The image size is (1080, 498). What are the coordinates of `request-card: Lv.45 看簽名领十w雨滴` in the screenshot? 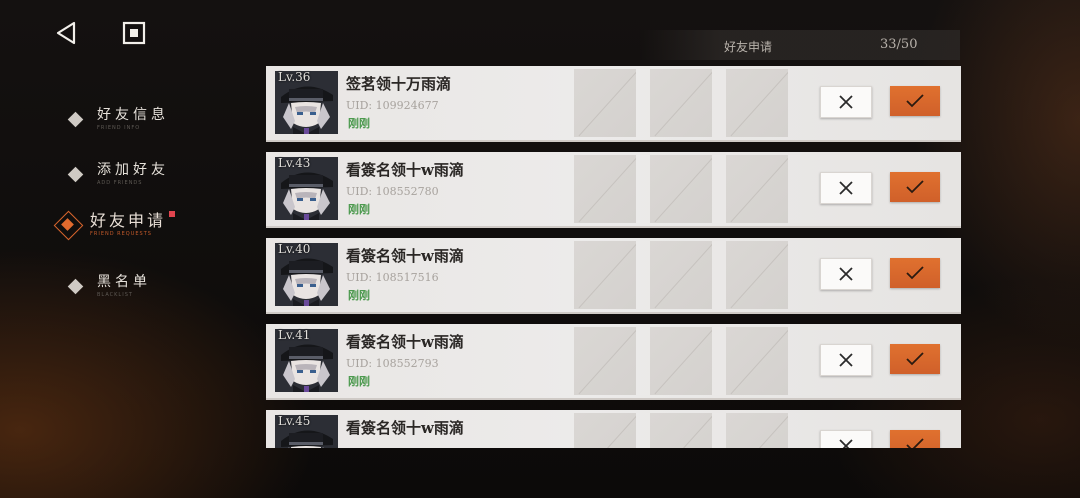 It's located at (613, 429).